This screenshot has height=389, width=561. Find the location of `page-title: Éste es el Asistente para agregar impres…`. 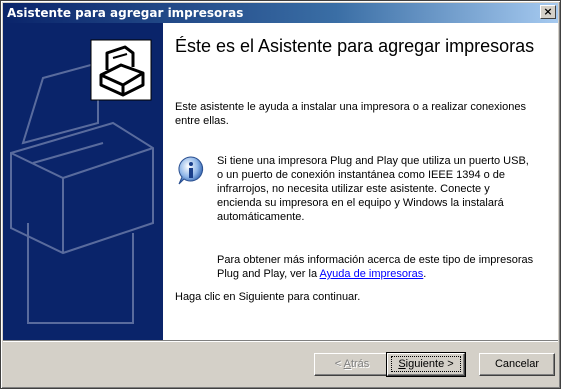

page-title: Éste es el Asistente para agregar impres… is located at coordinates (355, 46).